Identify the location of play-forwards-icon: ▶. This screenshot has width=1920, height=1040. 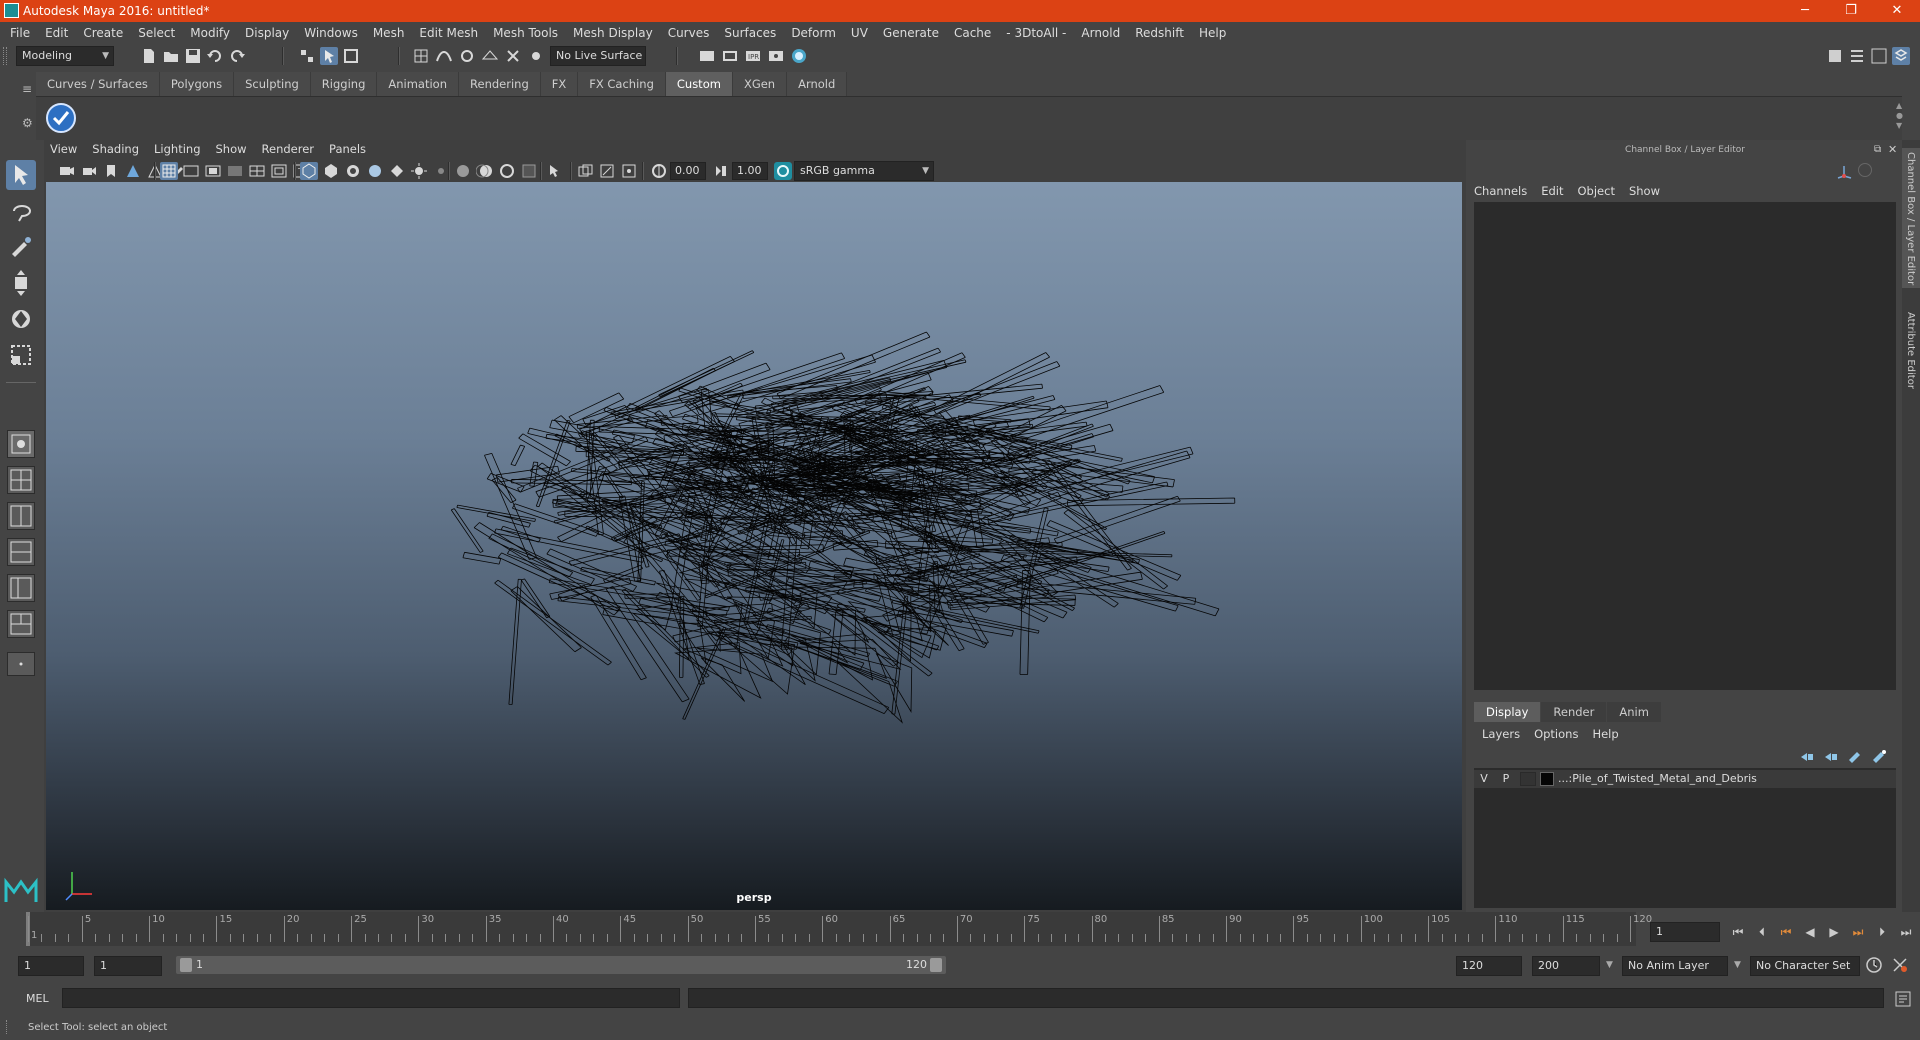
(1834, 932).